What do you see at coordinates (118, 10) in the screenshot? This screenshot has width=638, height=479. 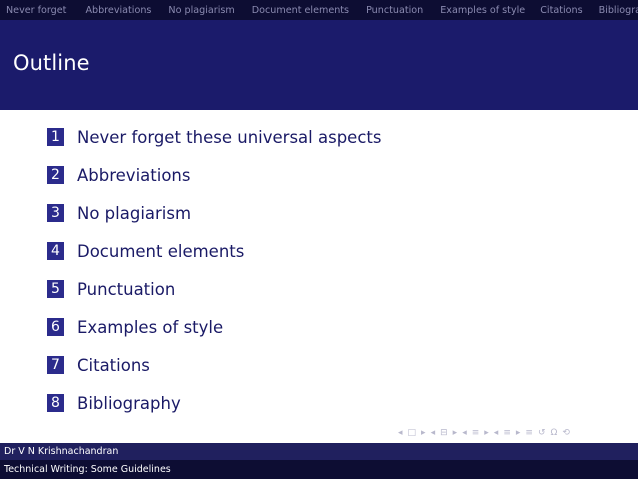 I see `nav-item-abbreviations: Abbreviations` at bounding box center [118, 10].